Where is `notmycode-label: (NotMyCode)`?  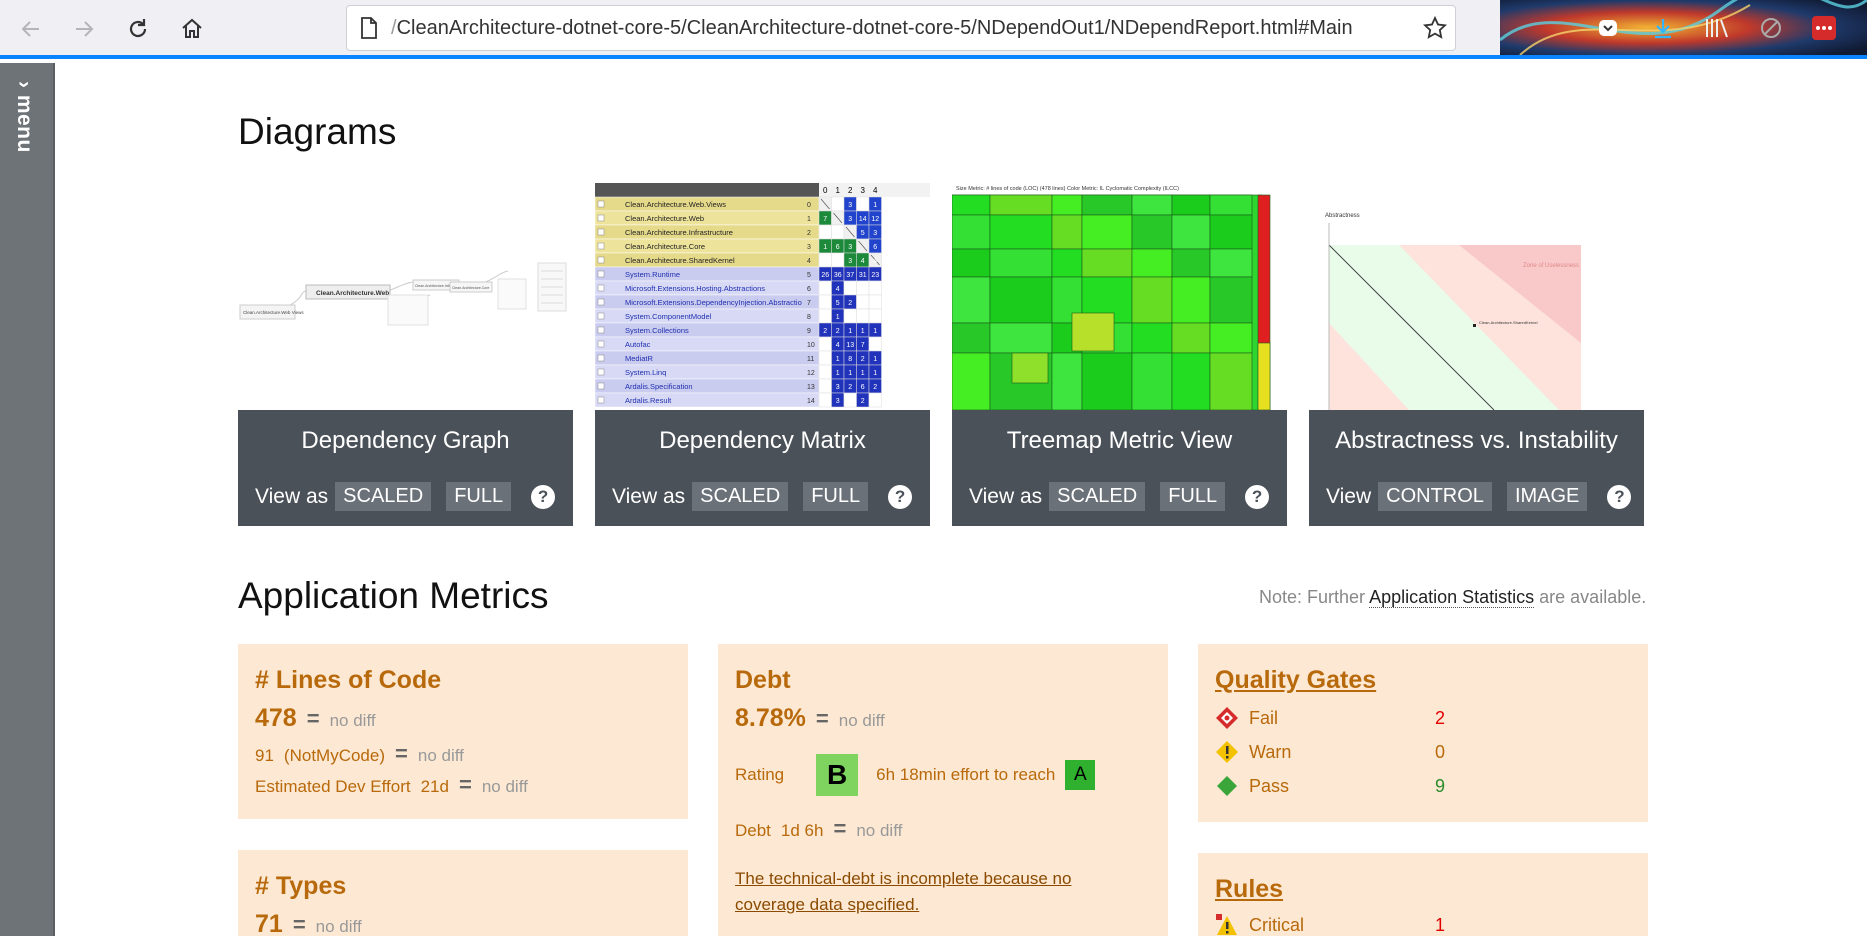
notmycode-label: (NotMyCode) is located at coordinates (334, 755).